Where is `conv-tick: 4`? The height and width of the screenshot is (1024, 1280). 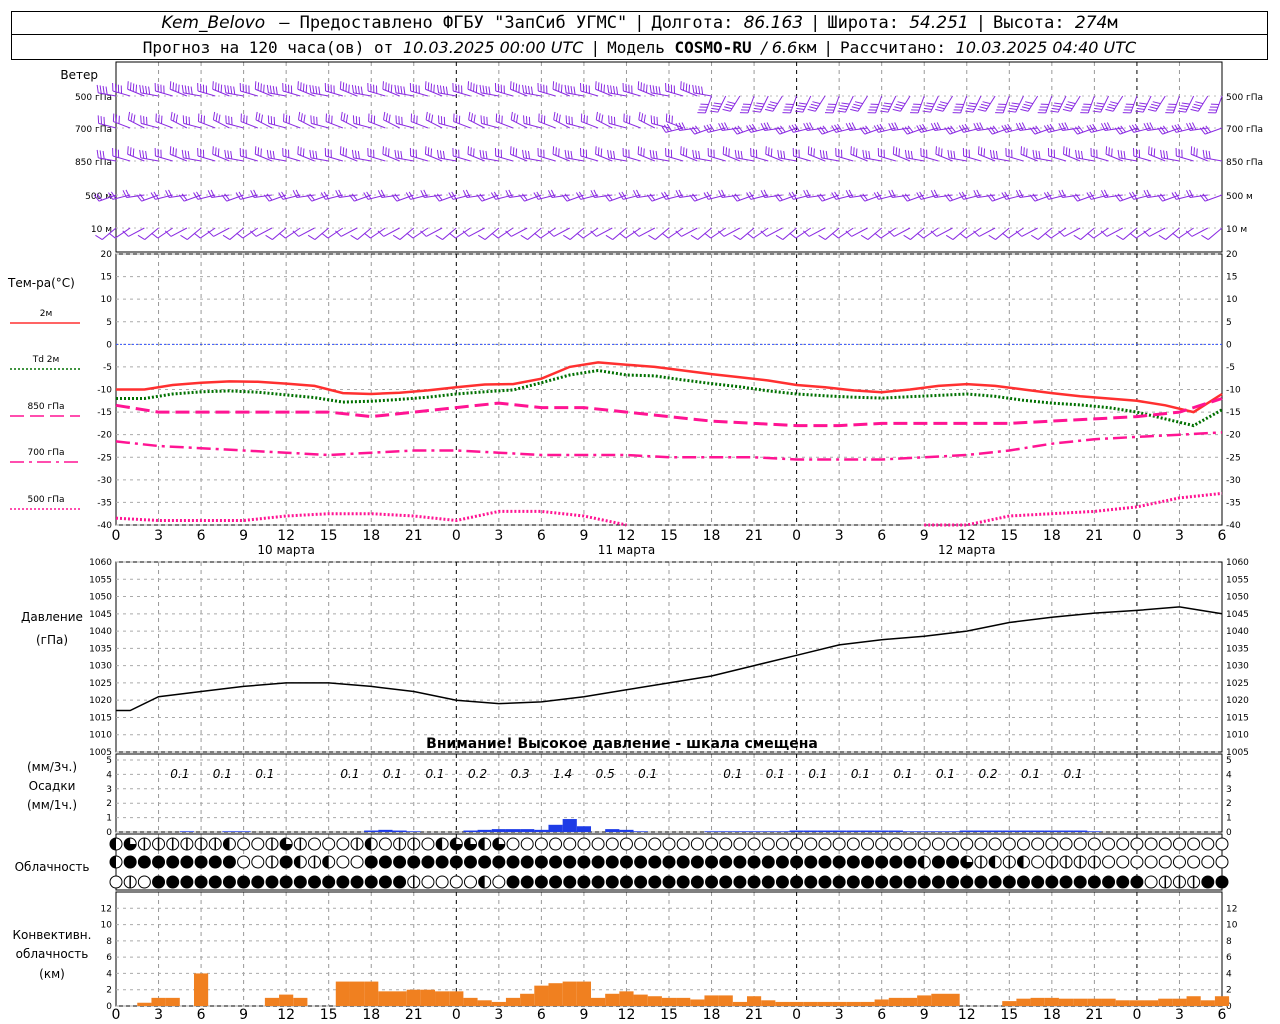 conv-tick: 4 is located at coordinates (109, 974).